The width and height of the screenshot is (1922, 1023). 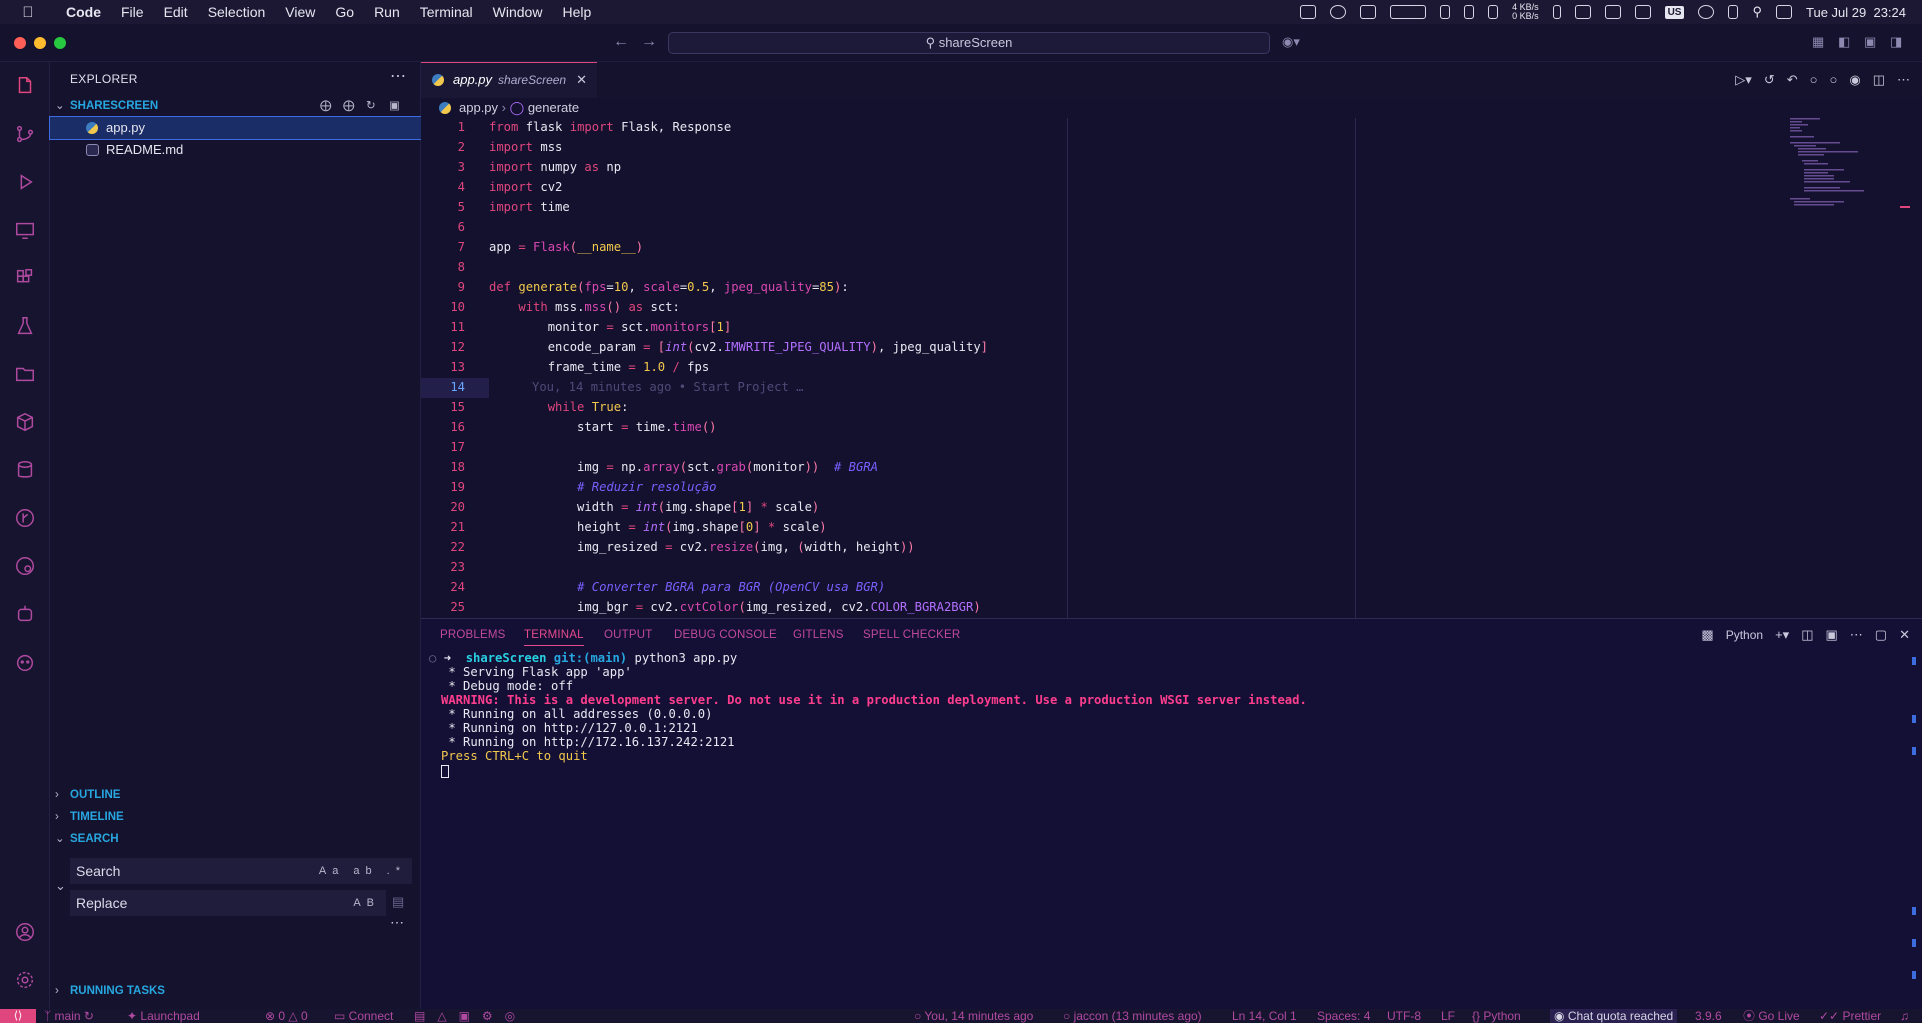 What do you see at coordinates (818, 635) in the screenshot?
I see `tab-gitlens: GITLENS` at bounding box center [818, 635].